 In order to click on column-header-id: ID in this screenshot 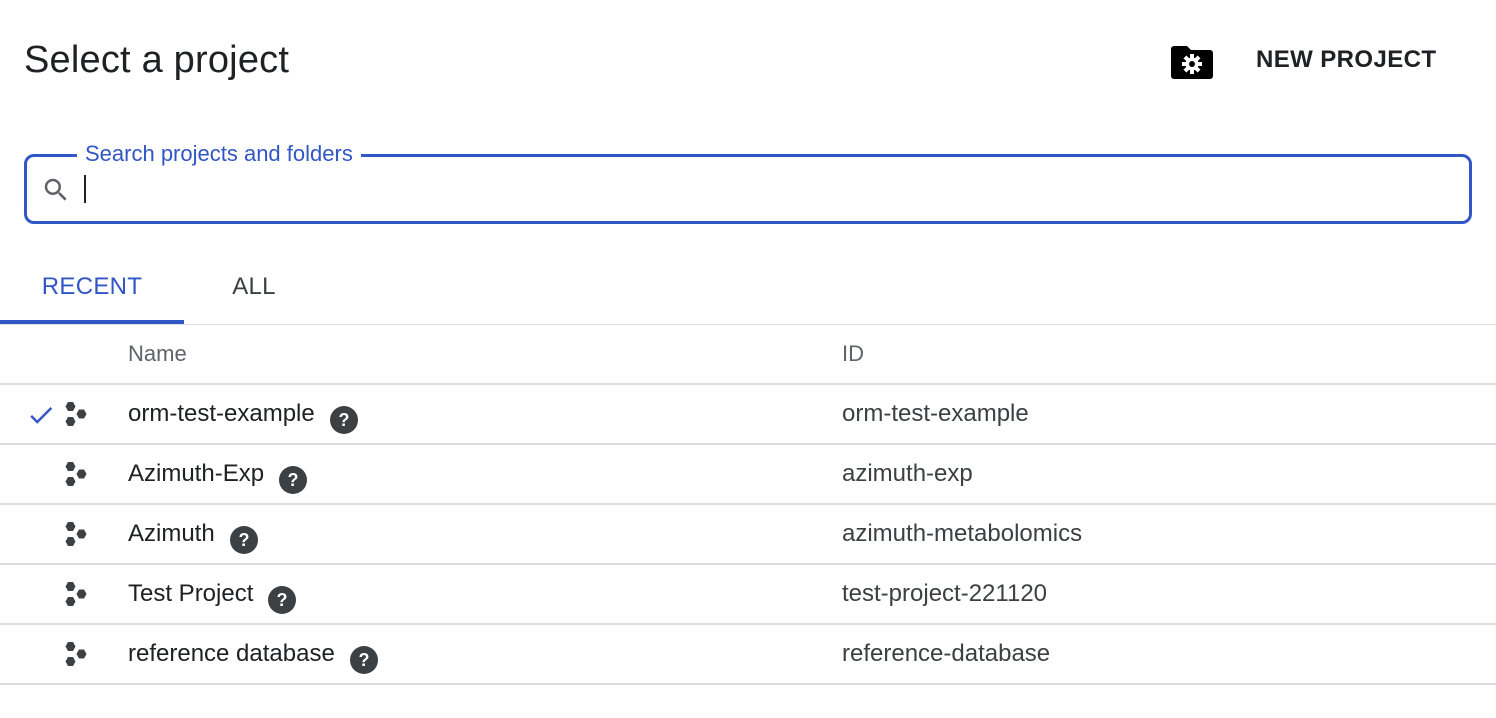, I will do `click(853, 354)`.